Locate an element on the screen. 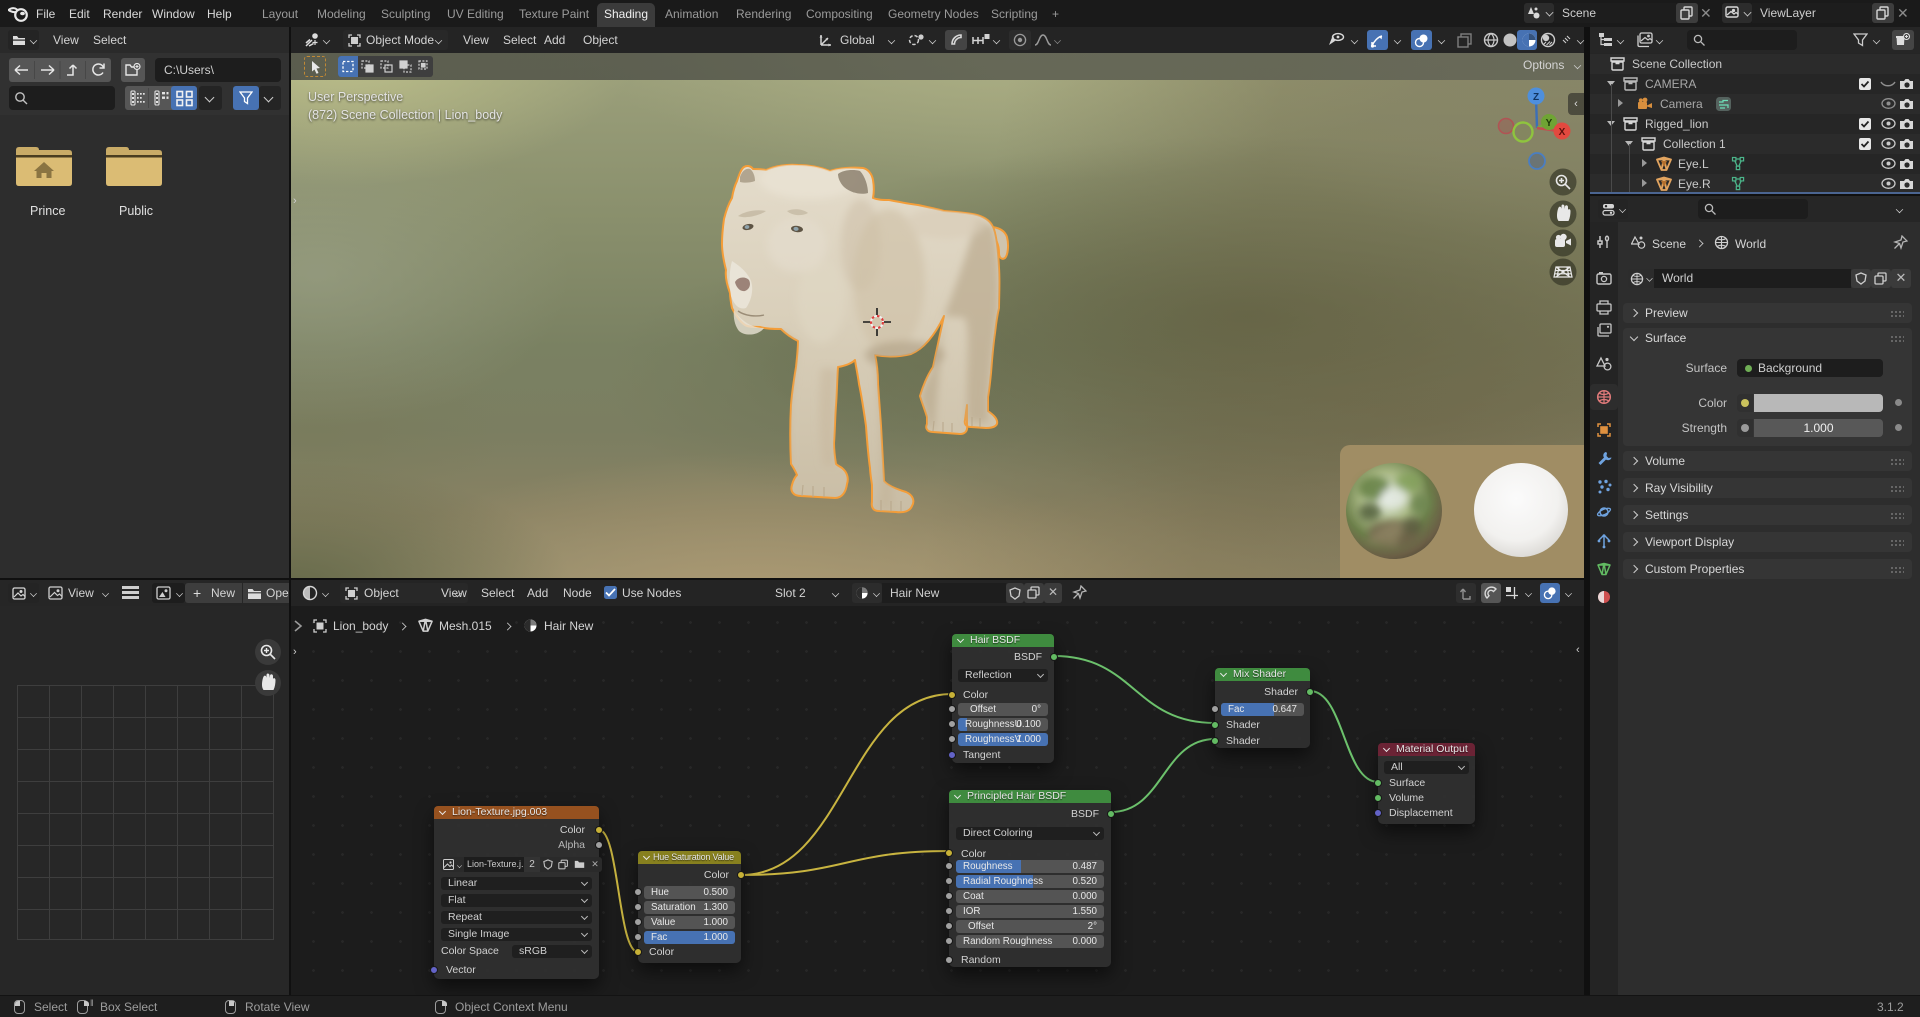 Image resolution: width=1920 pixels, height=1017 pixels. svg-text: Z is located at coordinates (1536, 97).